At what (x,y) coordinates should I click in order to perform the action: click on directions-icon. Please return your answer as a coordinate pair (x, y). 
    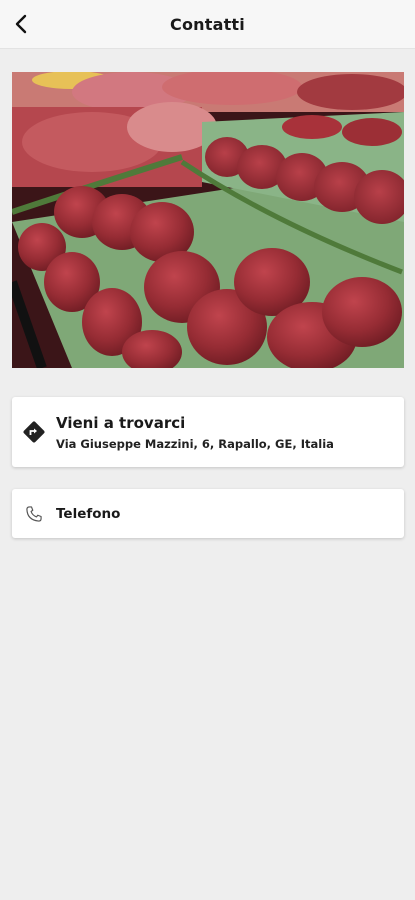
    Looking at the image, I should click on (34, 432).